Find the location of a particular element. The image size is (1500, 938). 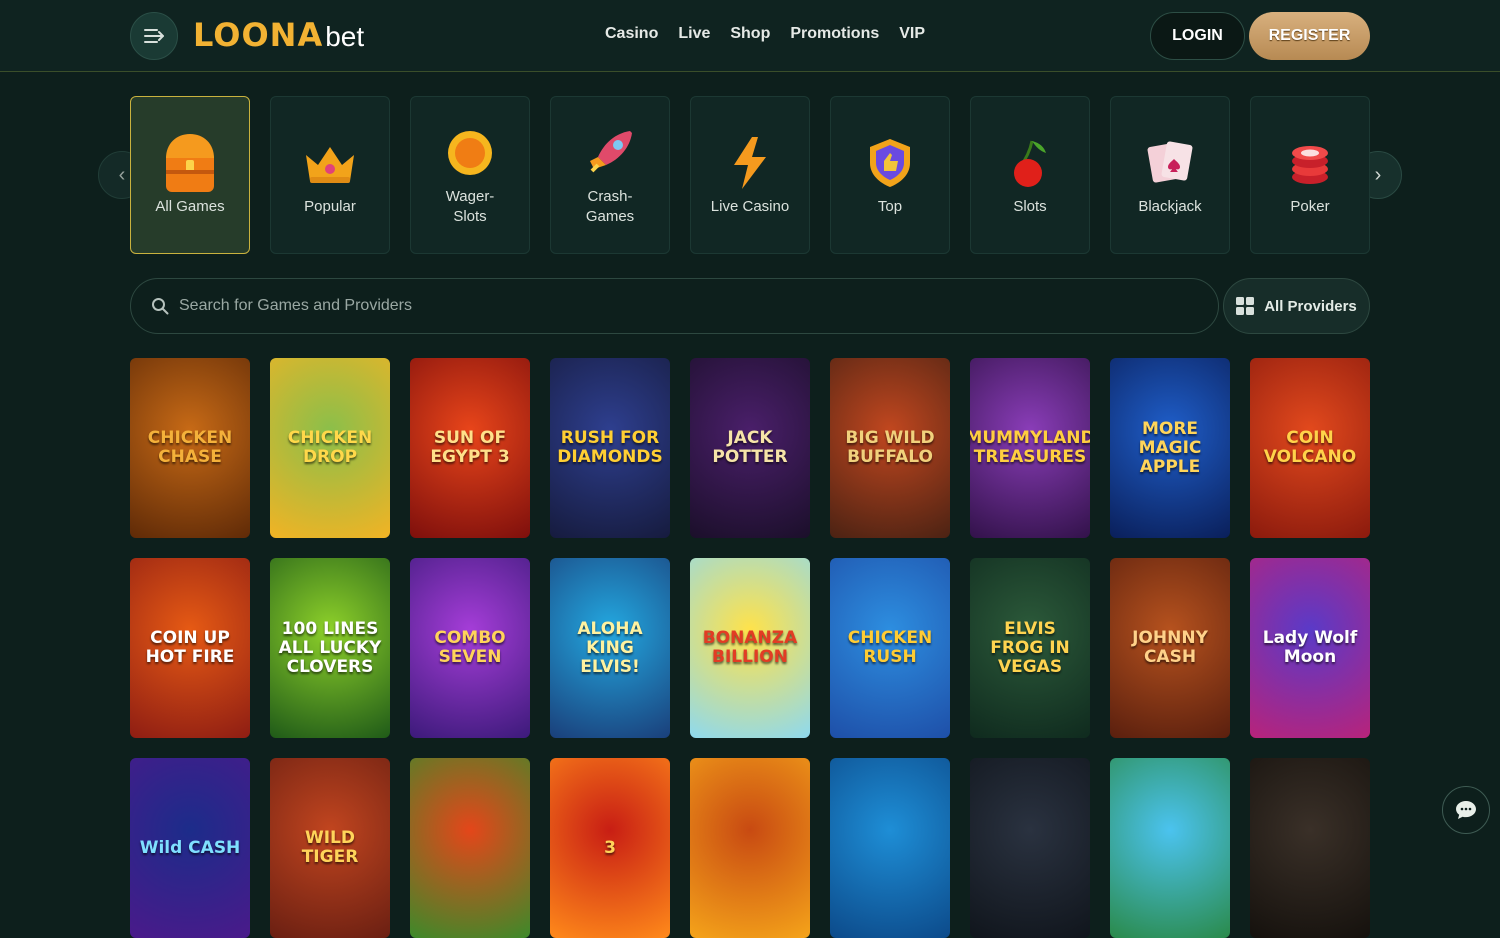

game-title: ALOHA KING ELVIS! is located at coordinates (610, 647).